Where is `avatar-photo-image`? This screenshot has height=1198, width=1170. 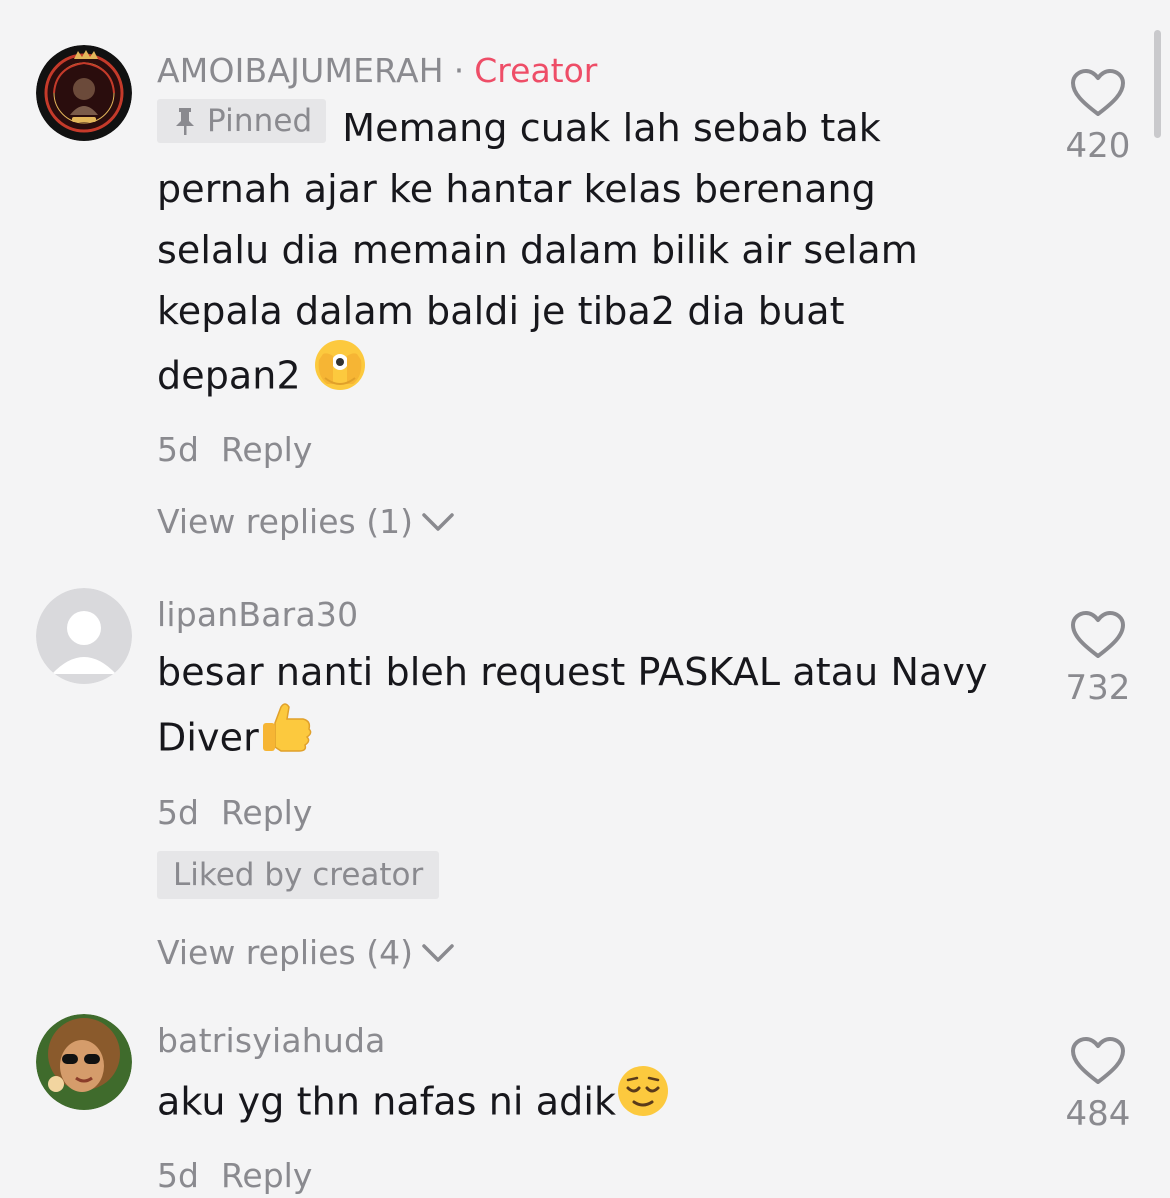 avatar-photo-image is located at coordinates (84, 1062).